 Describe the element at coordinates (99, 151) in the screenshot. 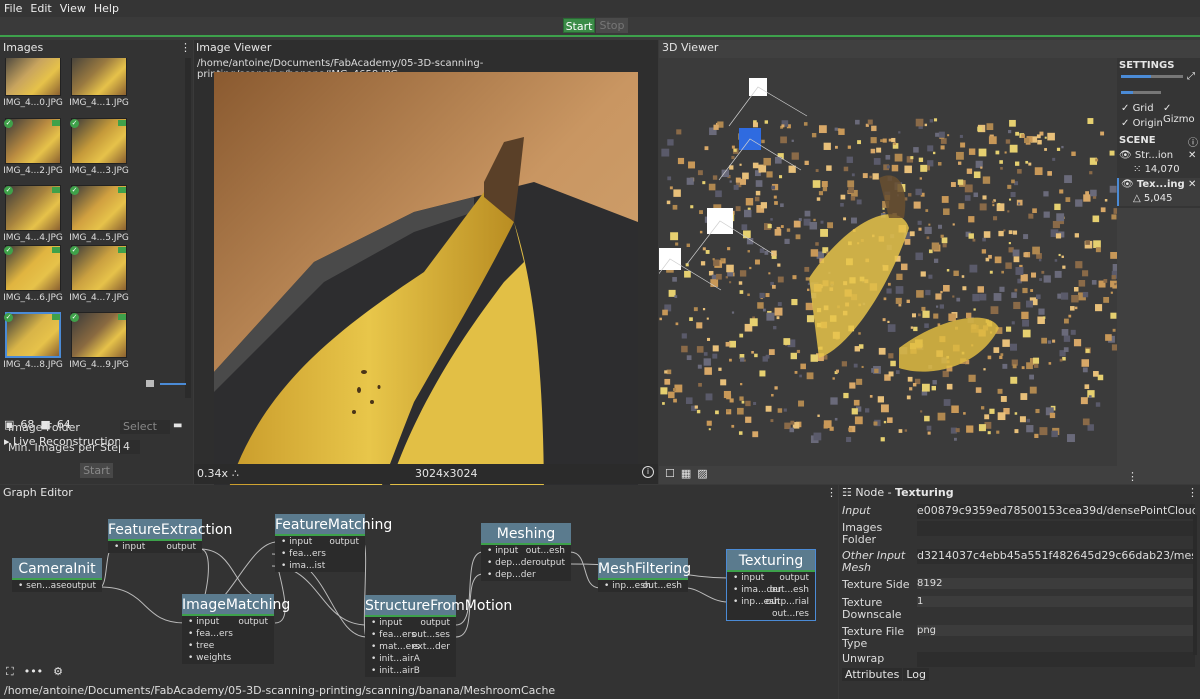

I see `thumbnail: ✓ IMG_4...3.JPG` at that location.